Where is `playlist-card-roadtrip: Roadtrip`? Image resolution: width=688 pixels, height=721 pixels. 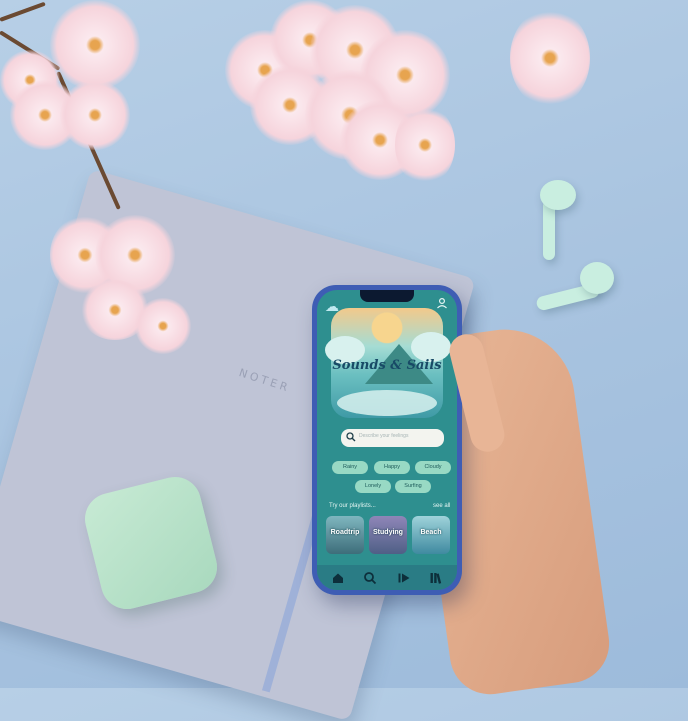
playlist-card-roadtrip: Roadtrip is located at coordinates (345, 535).